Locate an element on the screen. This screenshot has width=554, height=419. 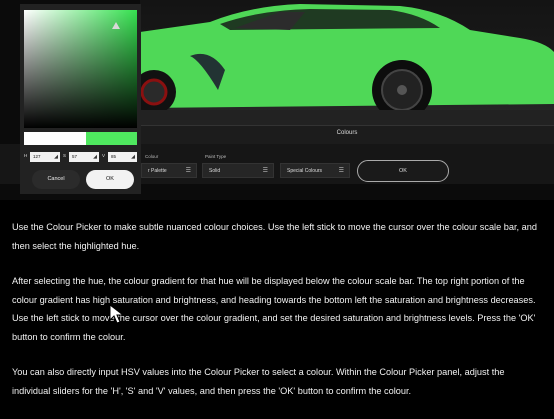
ok-button: OK is located at coordinates (110, 179).